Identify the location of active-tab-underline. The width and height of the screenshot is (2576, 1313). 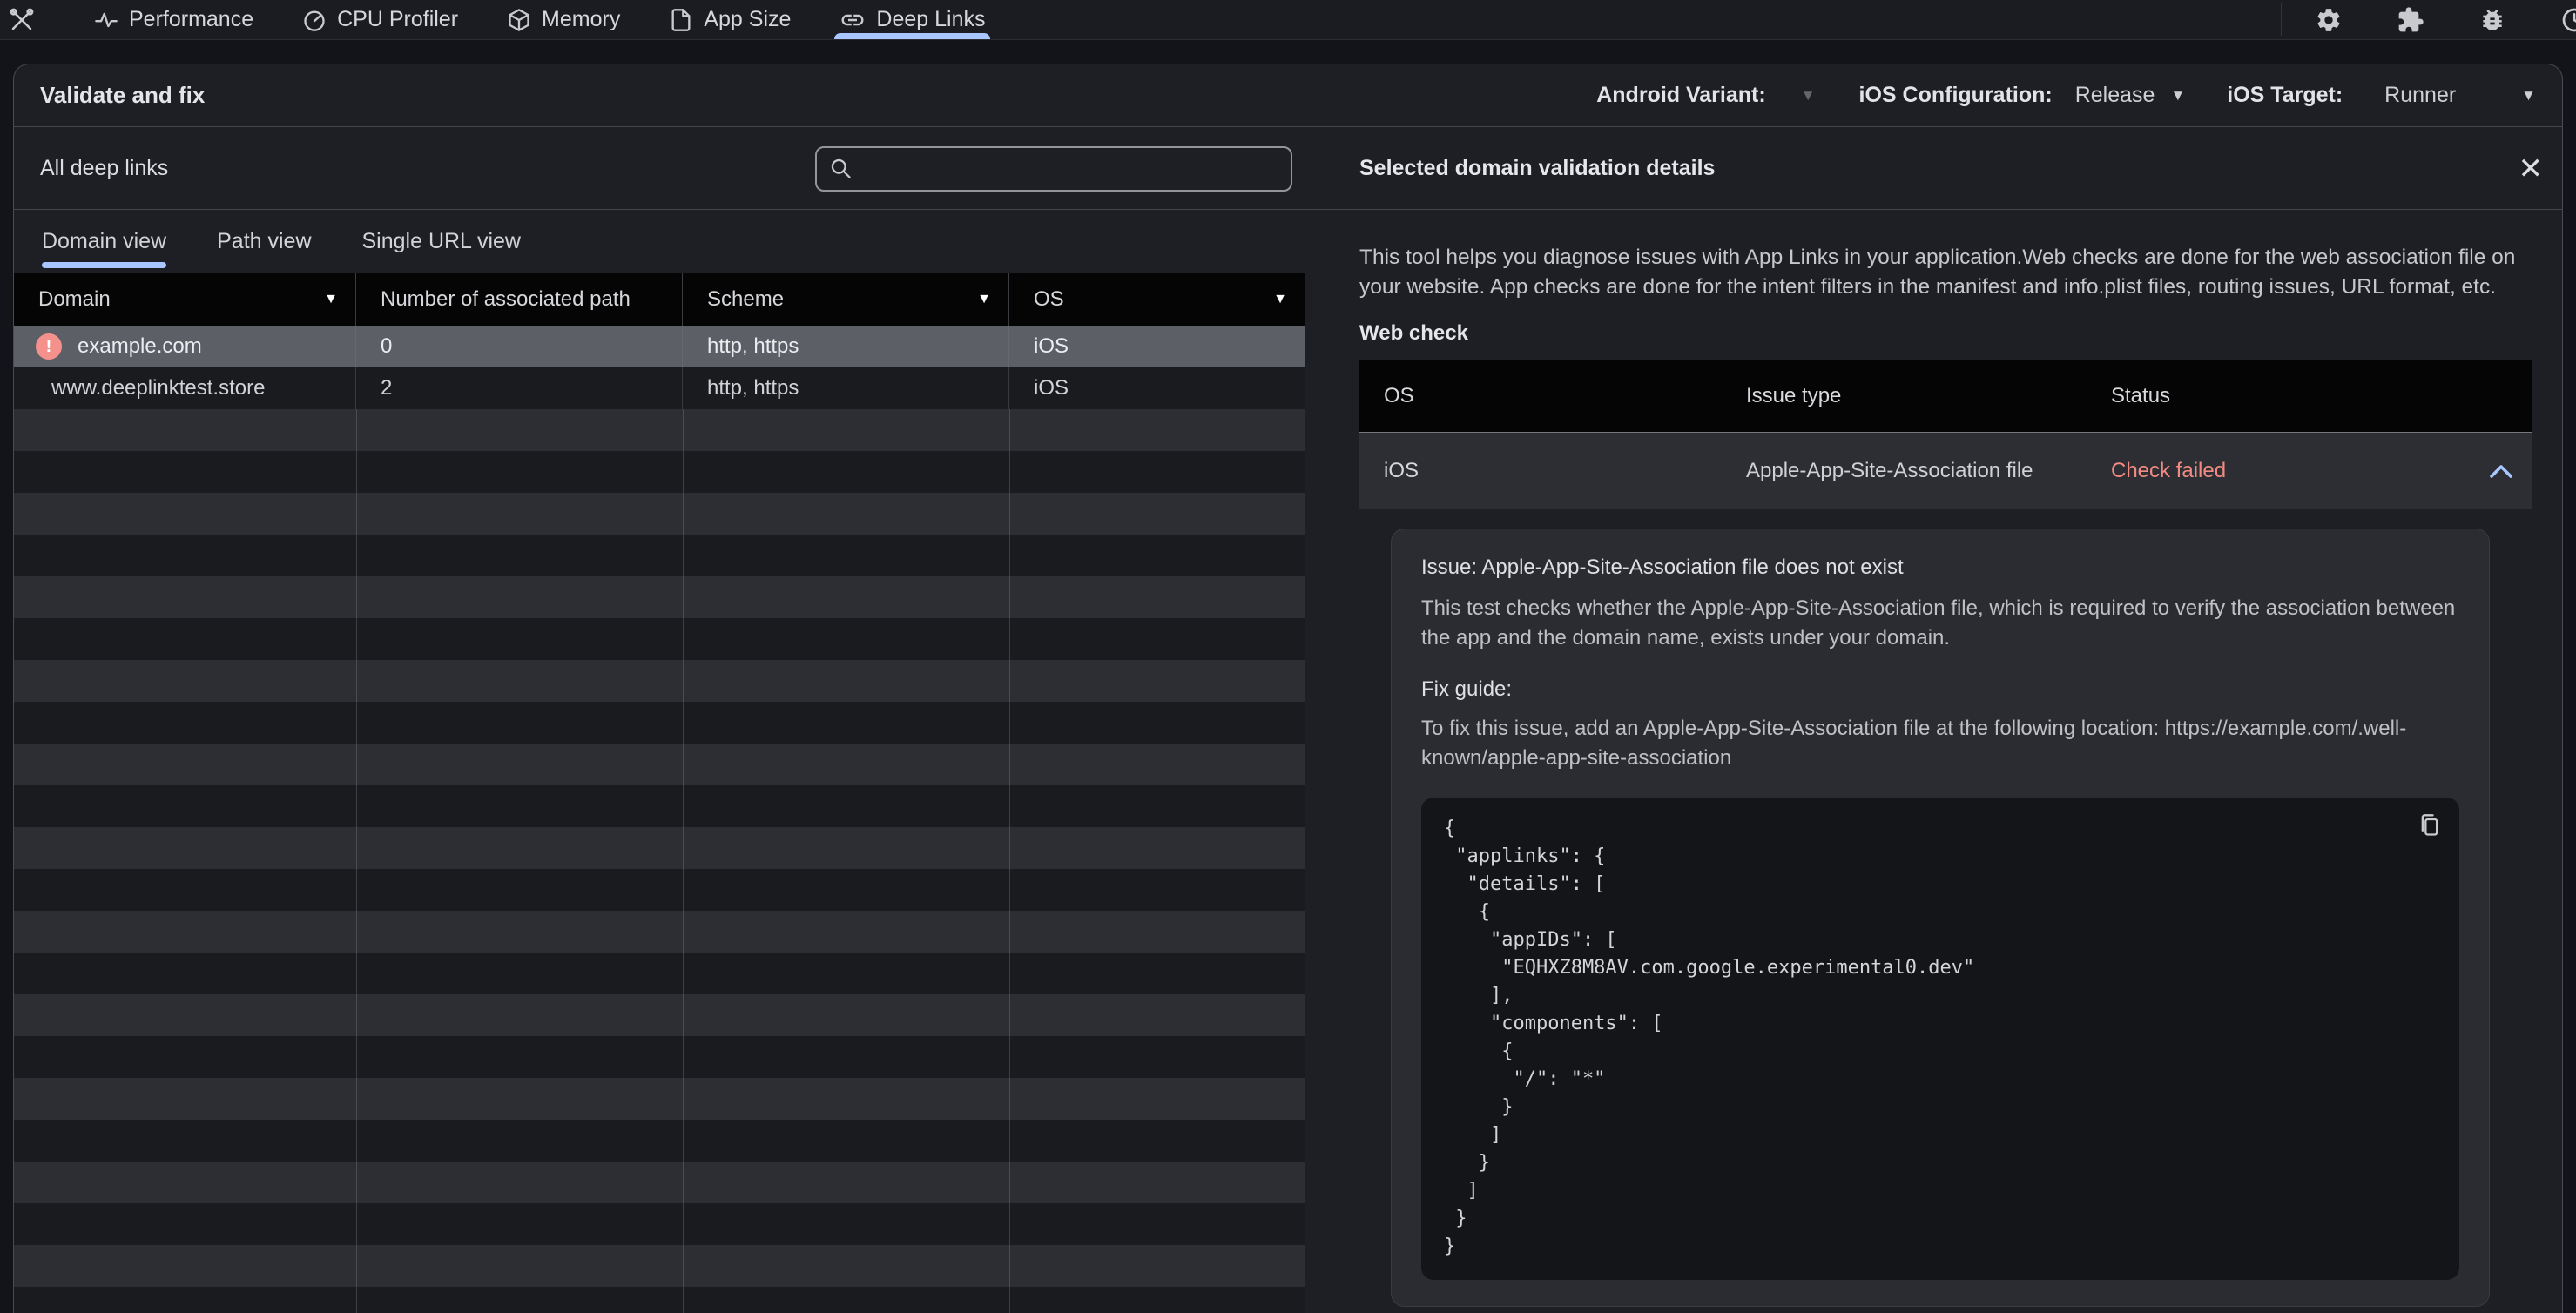
(912, 36).